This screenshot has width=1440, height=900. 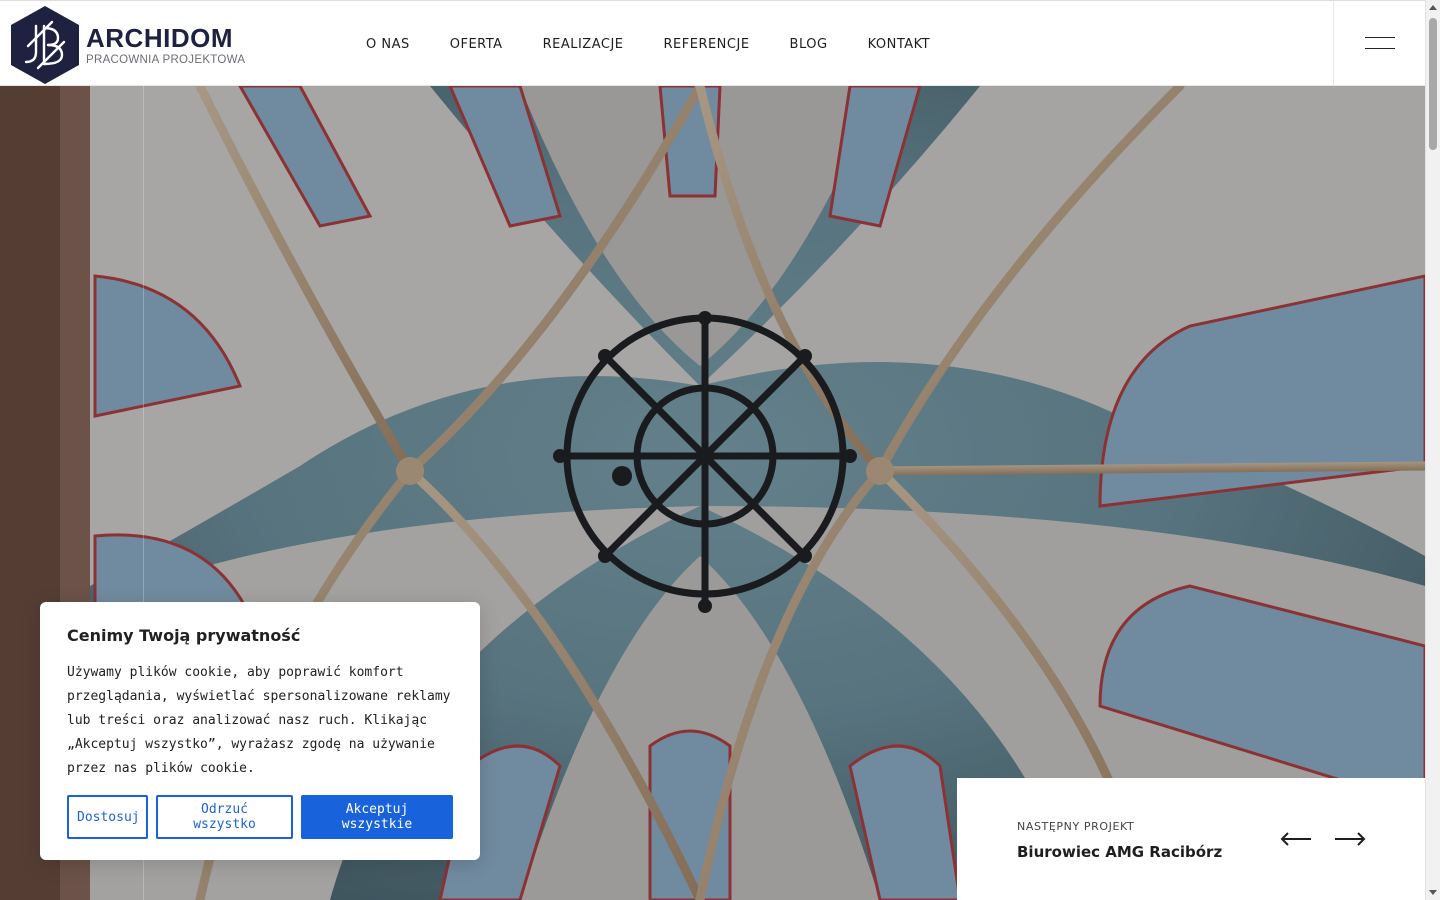 I want to click on logo-text: ARCHIDOM PRACOWNIA PROJEKTOWA, so click(x=165, y=45).